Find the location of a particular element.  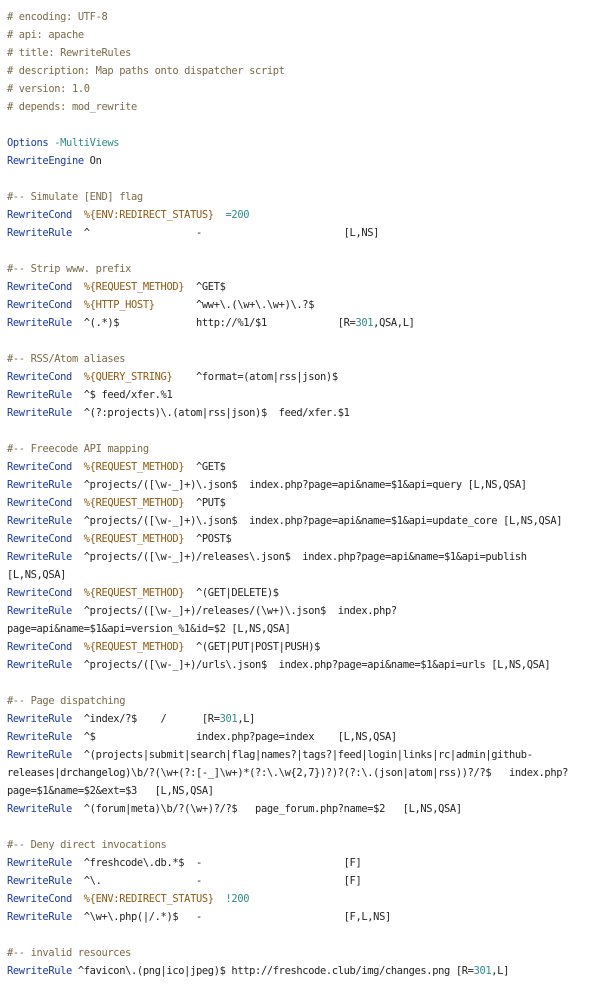

code-line: RewriteCond %{REQUEST_METHOD} ^GET$ is located at coordinates (301, 467).